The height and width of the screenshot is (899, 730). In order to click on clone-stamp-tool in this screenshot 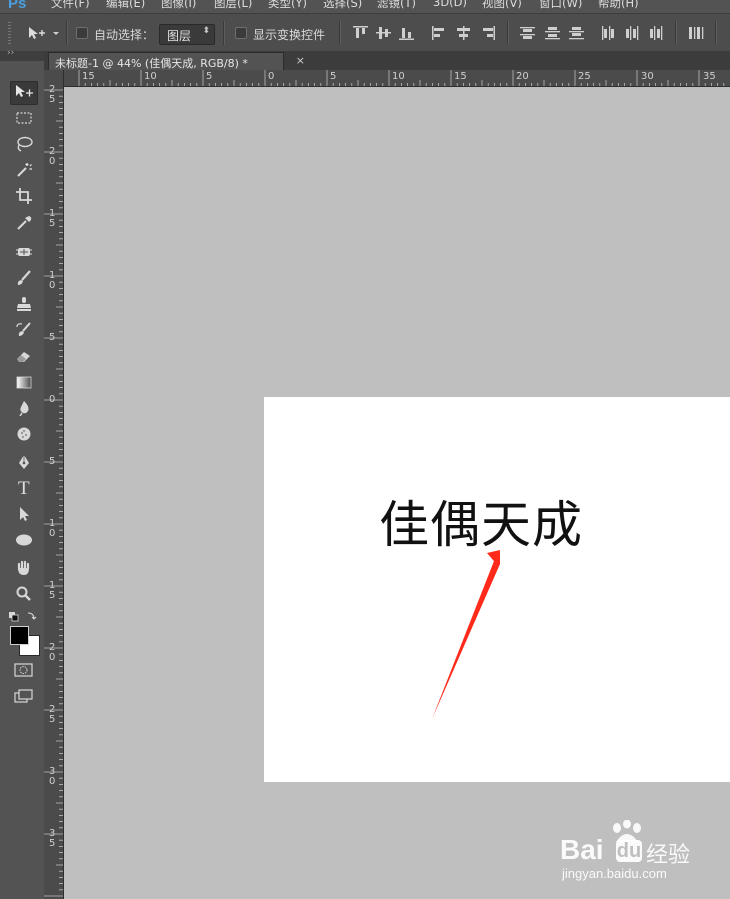, I will do `click(24, 305)`.